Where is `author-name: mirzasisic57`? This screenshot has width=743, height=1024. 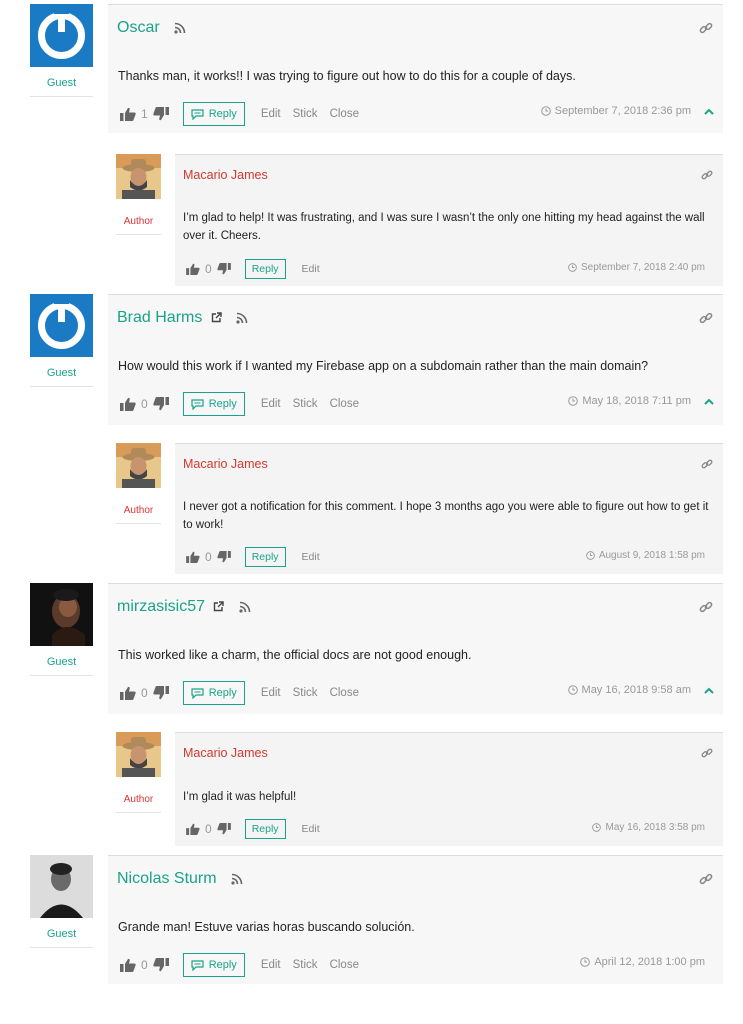 author-name: mirzasisic57 is located at coordinates (184, 607).